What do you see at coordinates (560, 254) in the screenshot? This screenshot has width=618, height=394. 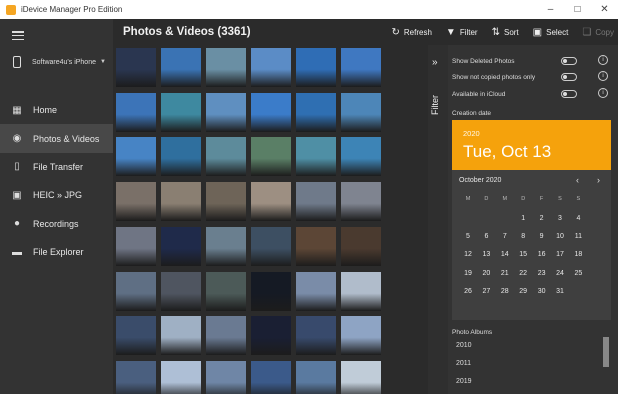 I see `calendar-day: 17` at bounding box center [560, 254].